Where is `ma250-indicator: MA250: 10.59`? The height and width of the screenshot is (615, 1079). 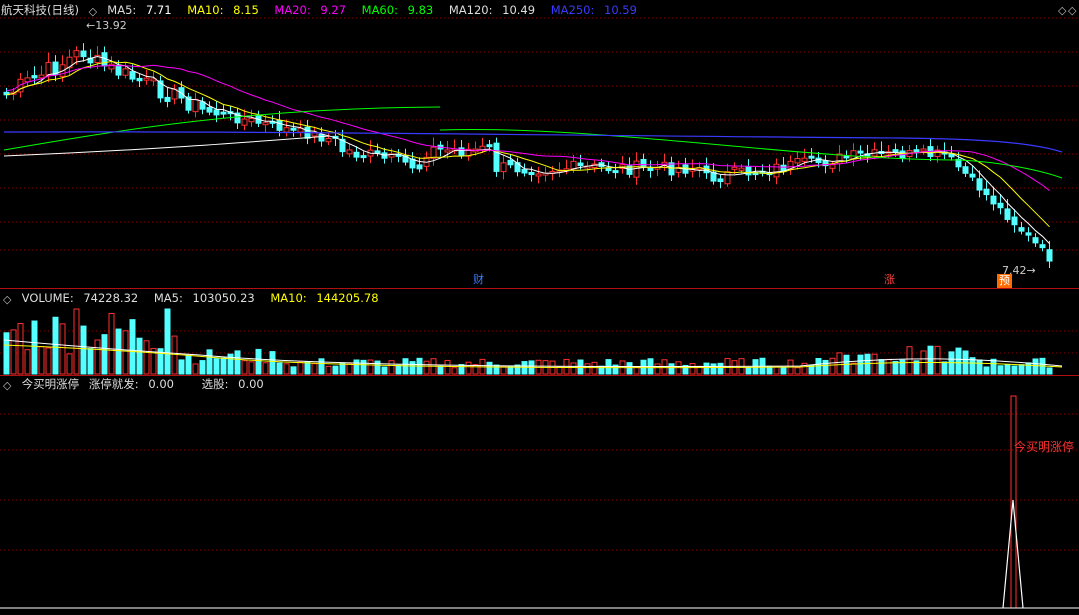 ma250-indicator: MA250: 10.59 is located at coordinates (593, 10).